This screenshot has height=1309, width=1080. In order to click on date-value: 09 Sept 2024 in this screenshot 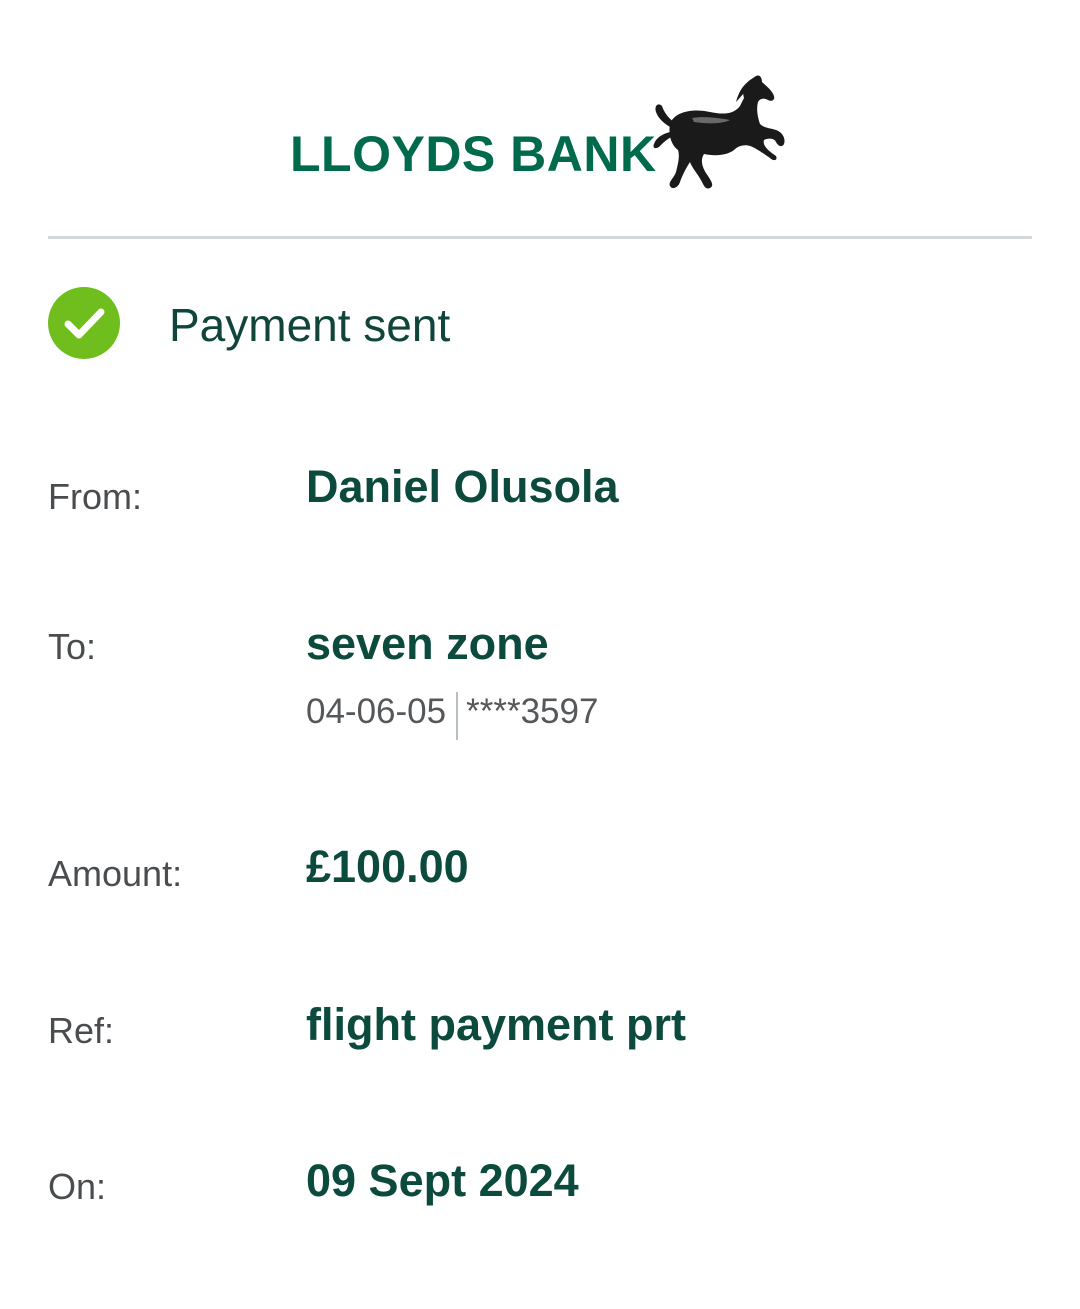, I will do `click(442, 1180)`.